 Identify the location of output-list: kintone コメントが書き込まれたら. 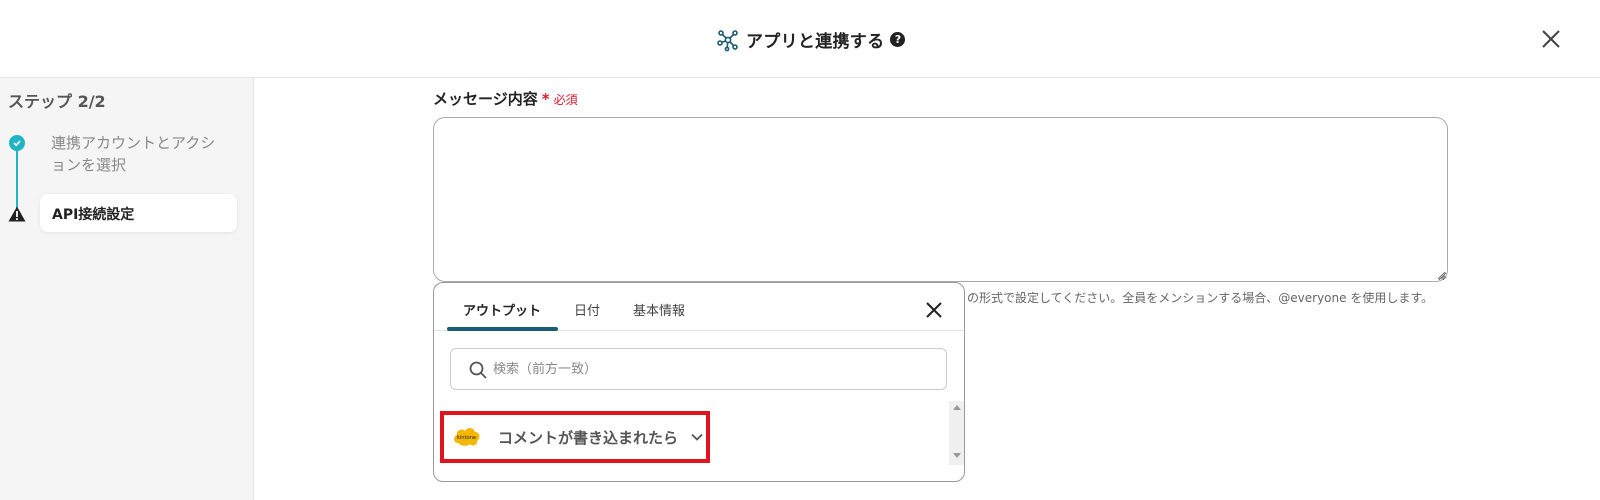
(699, 441).